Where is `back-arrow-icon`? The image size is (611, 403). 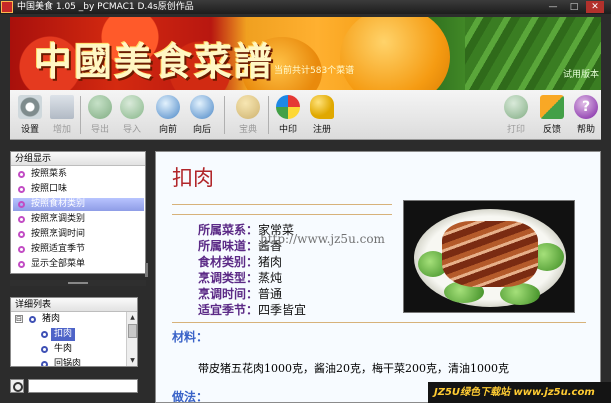
back-arrow-icon is located at coordinates (168, 107).